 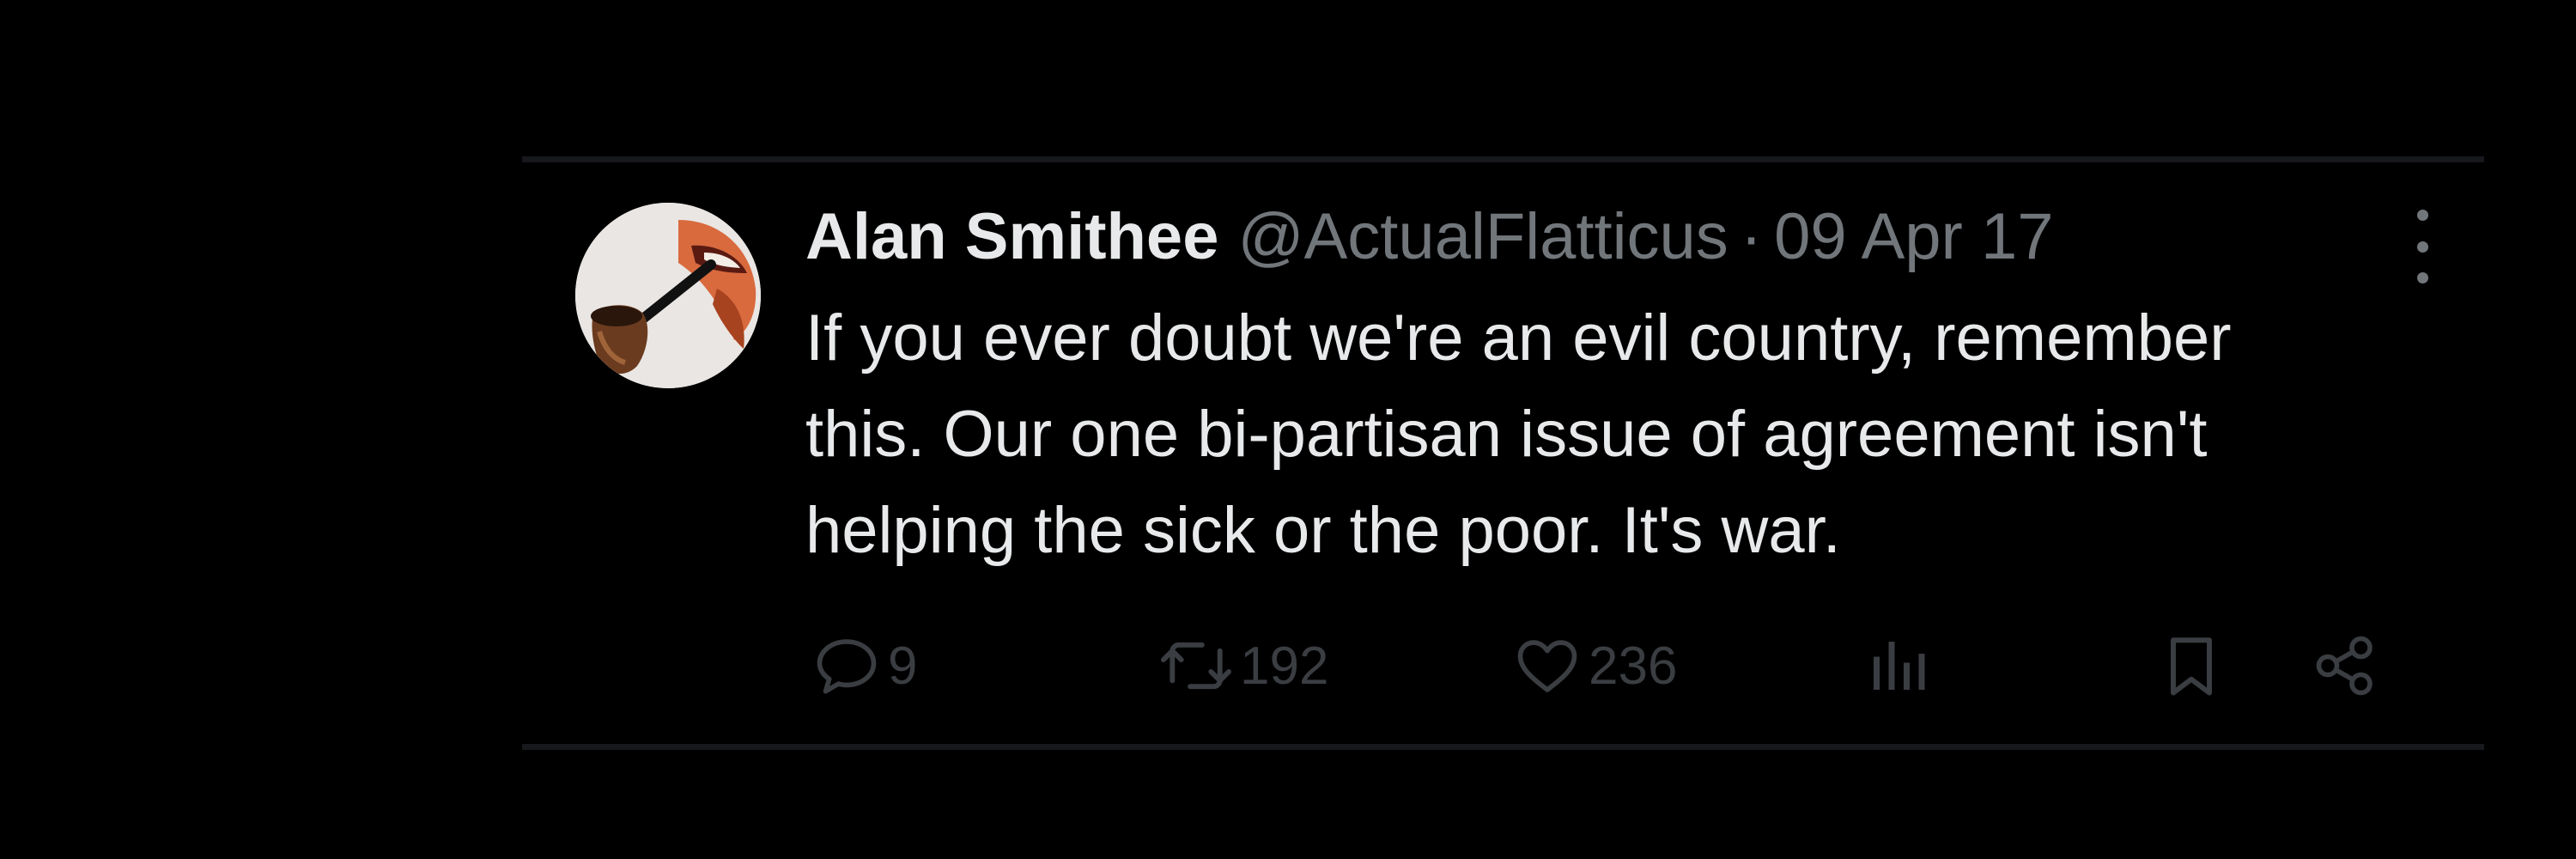 I want to click on reply-button: 9, so click(x=864, y=666).